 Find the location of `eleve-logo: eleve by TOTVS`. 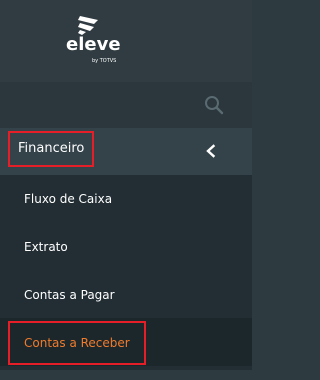

eleve-logo: eleve by TOTVS is located at coordinates (99, 41).